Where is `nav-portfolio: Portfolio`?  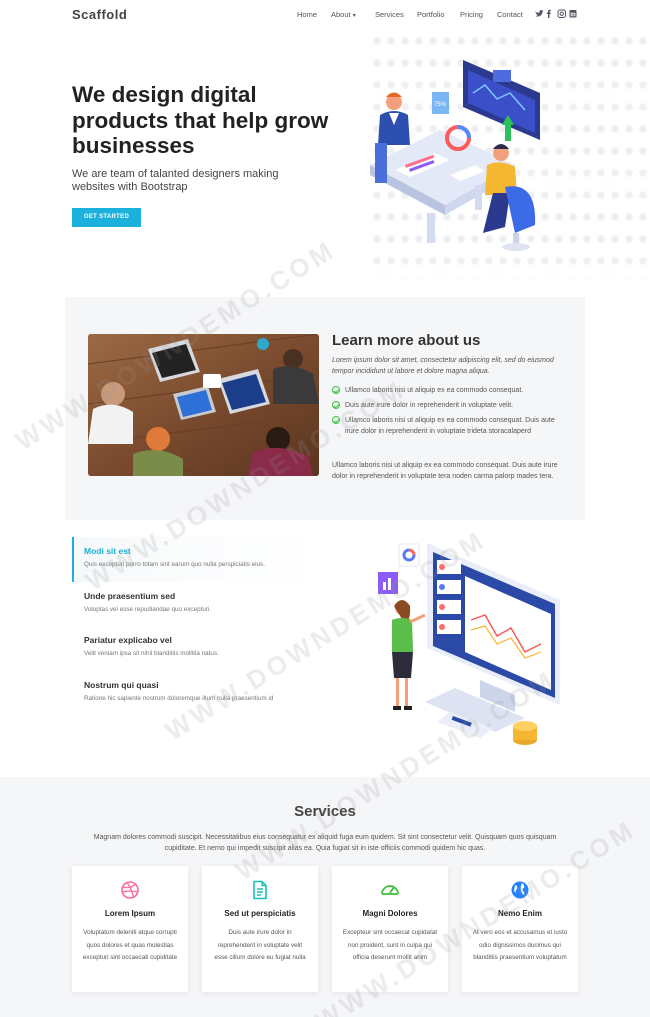 nav-portfolio: Portfolio is located at coordinates (431, 14).